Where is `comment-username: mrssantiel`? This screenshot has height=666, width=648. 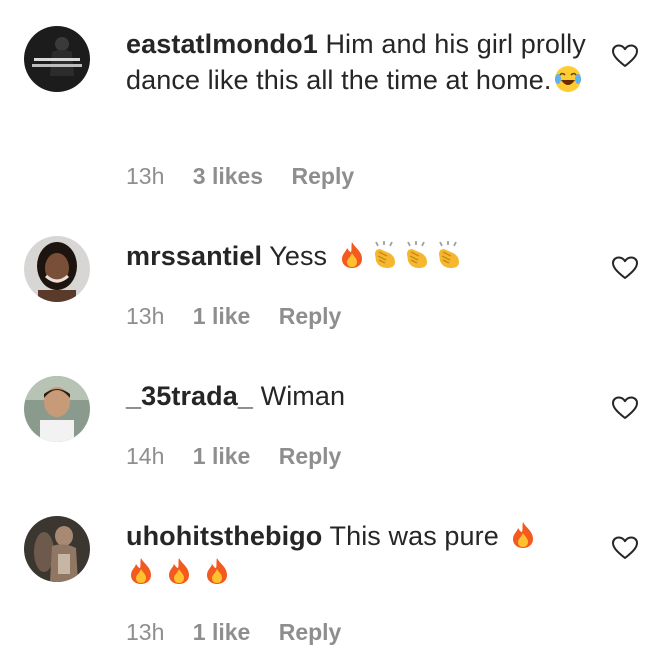 comment-username: mrssantiel is located at coordinates (194, 256).